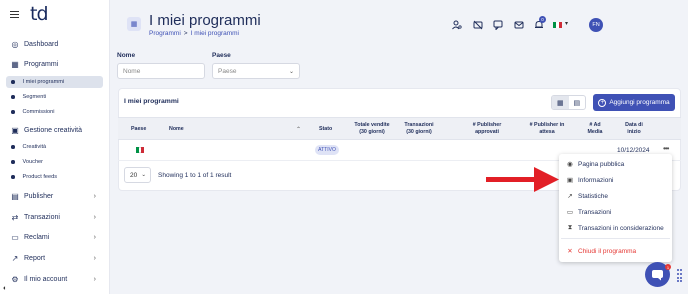  What do you see at coordinates (589, 180) in the screenshot?
I see `menu-item-informazioni: ▣ Informazioni` at bounding box center [589, 180].